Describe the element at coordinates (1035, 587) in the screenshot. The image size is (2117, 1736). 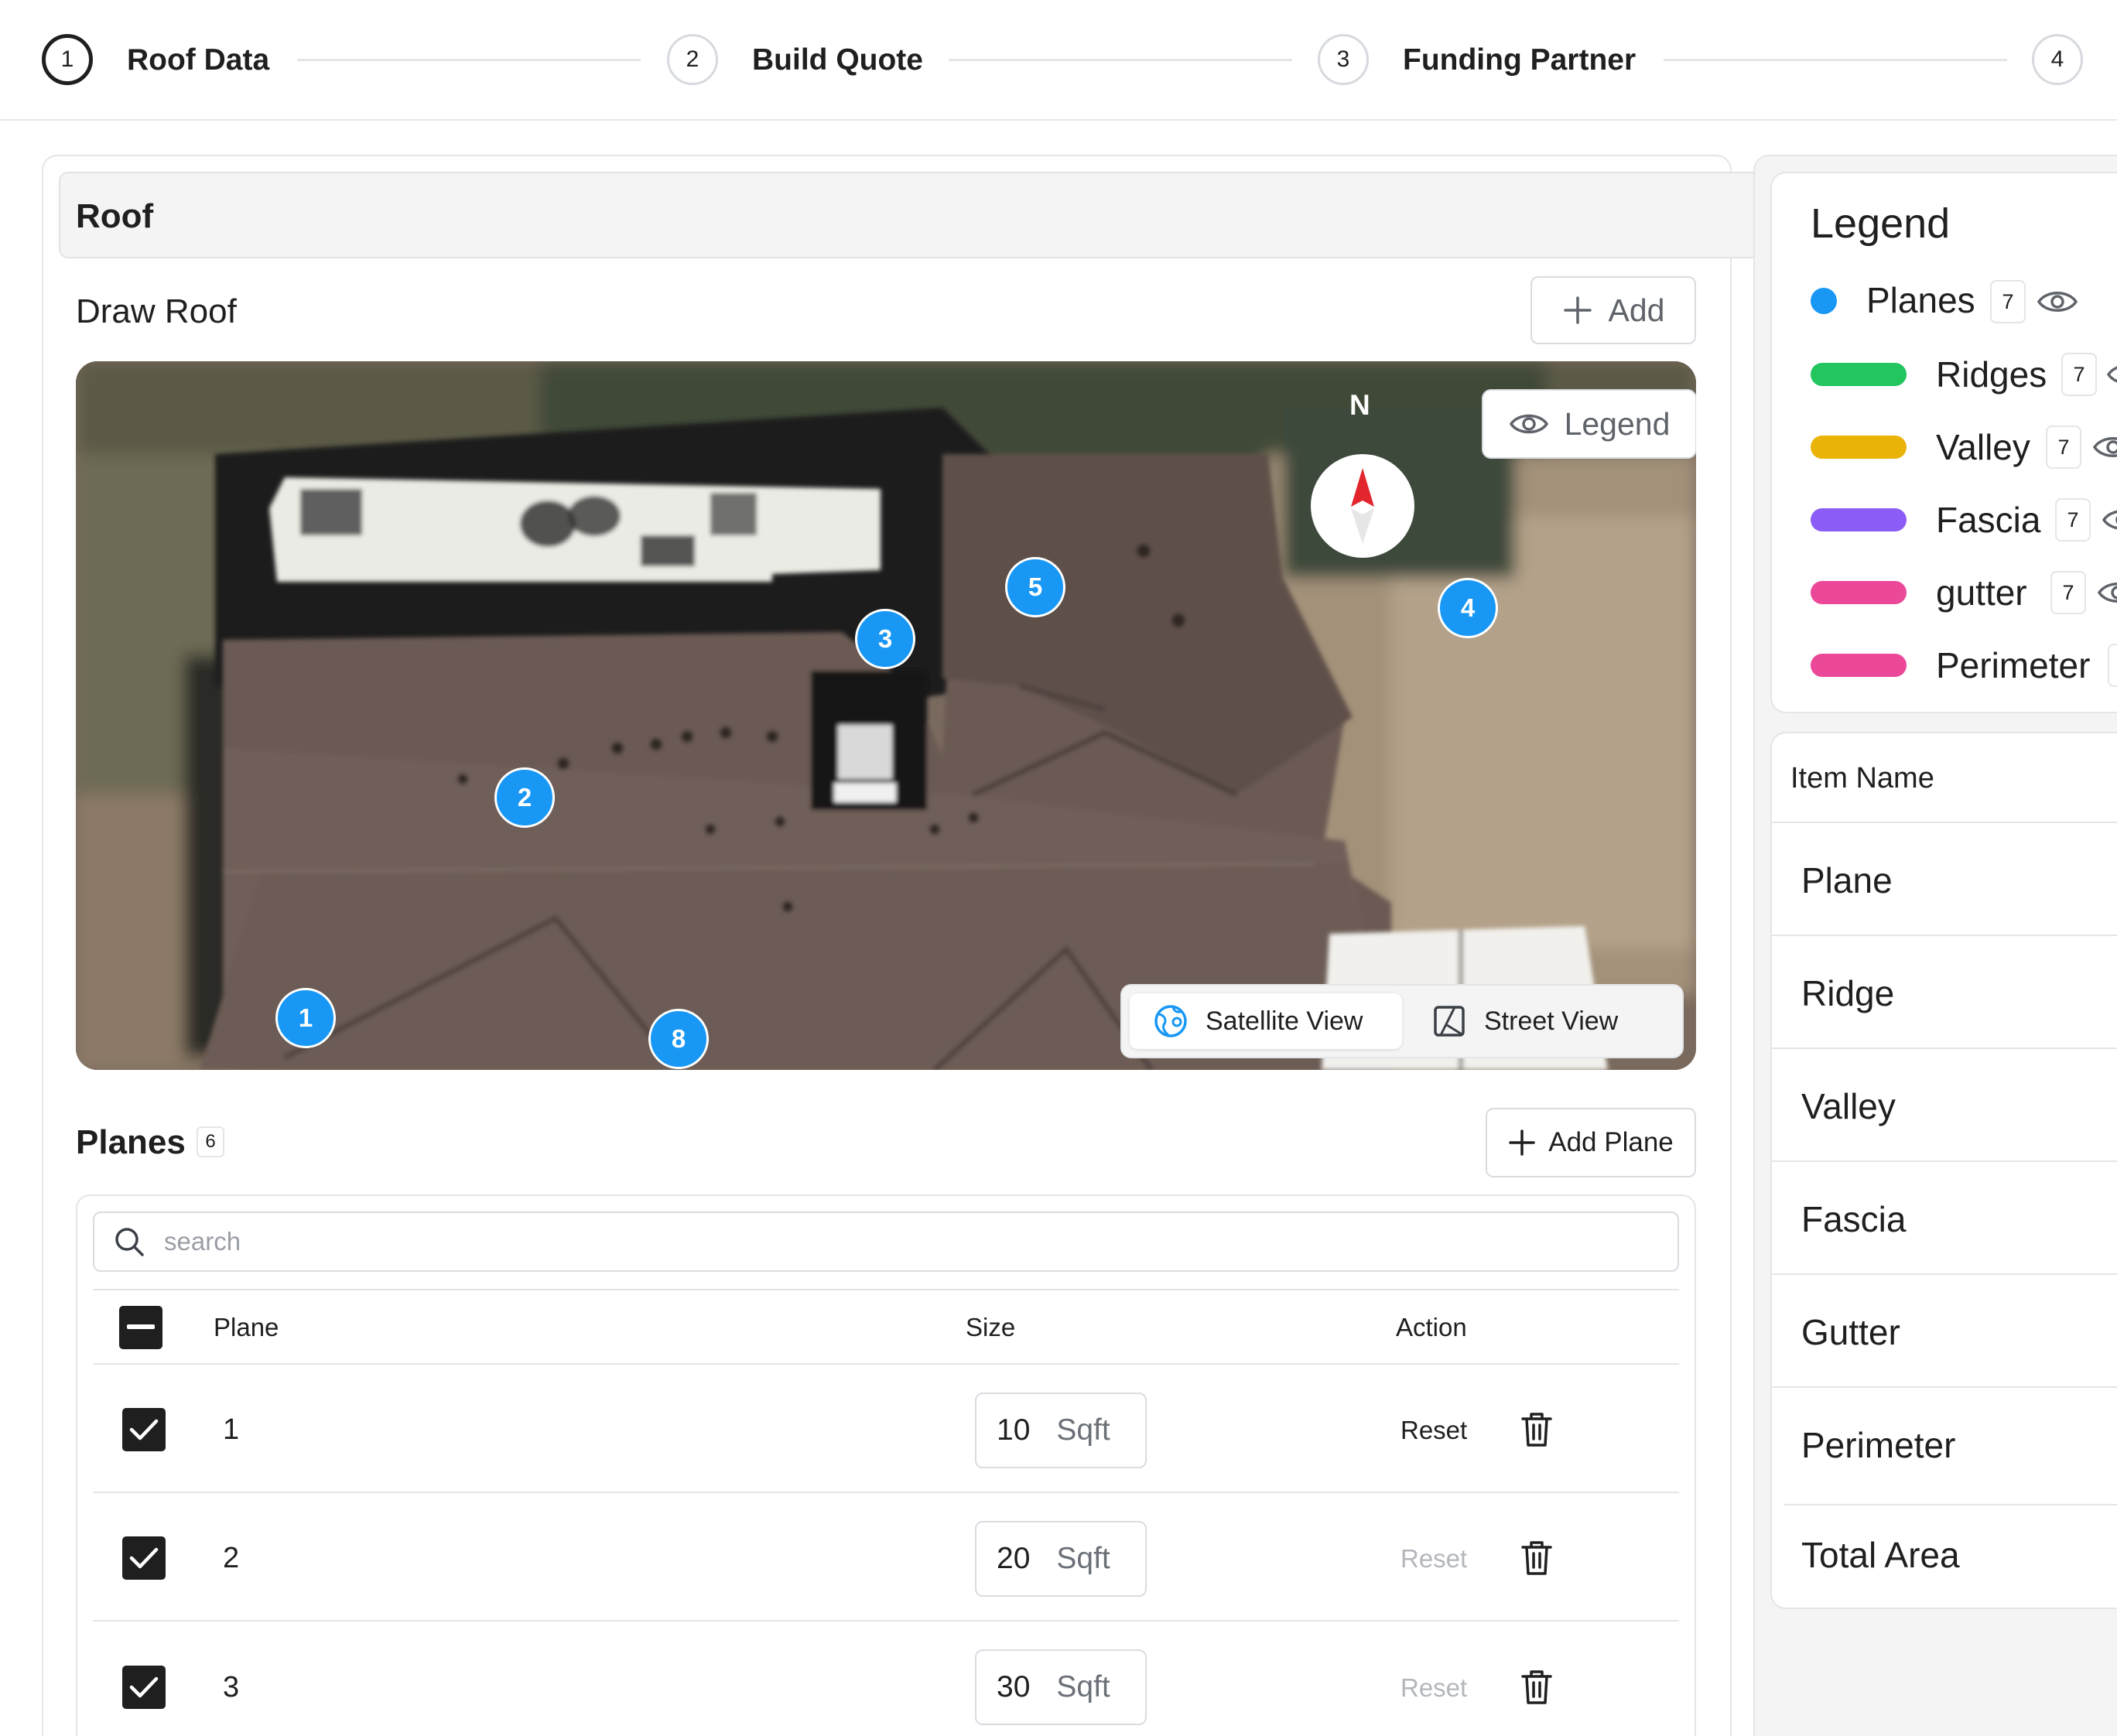
I see `plane-pin-5: 5` at that location.